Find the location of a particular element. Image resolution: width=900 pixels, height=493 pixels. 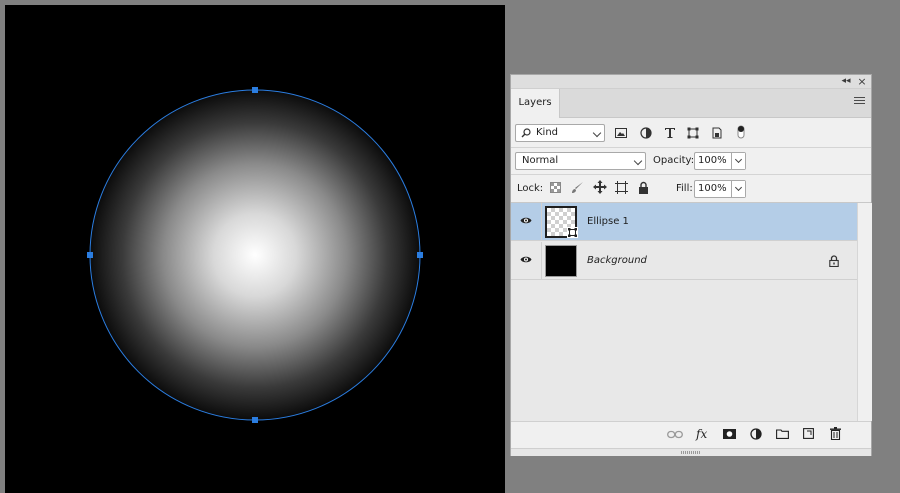

type-filter-icon is located at coordinates (670, 133).